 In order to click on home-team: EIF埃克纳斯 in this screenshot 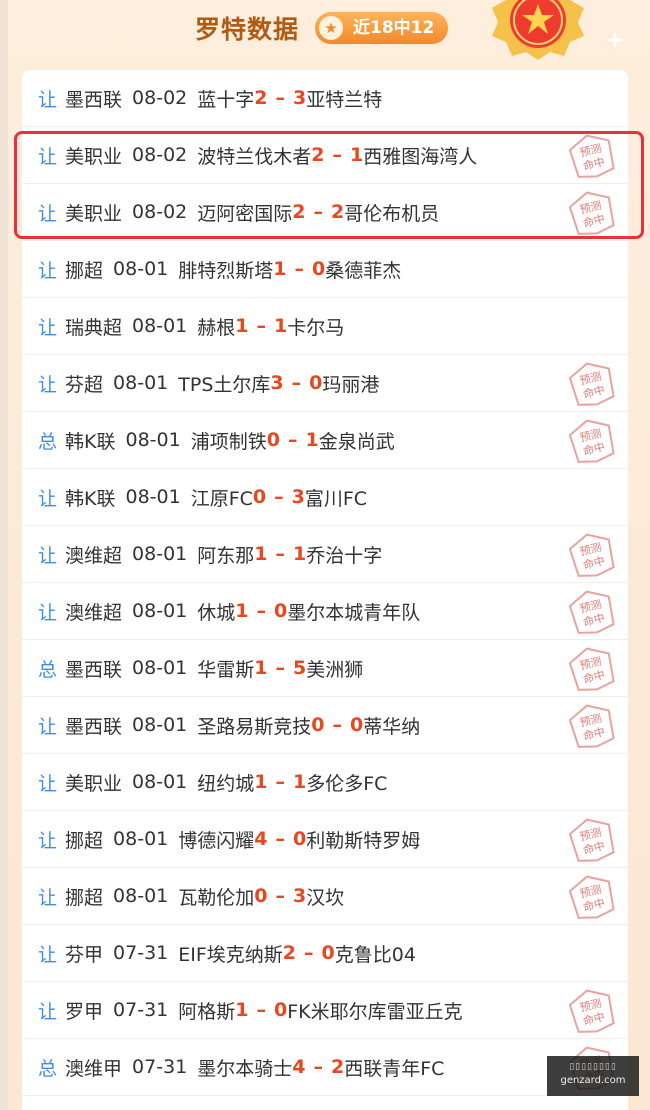, I will do `click(230, 954)`.